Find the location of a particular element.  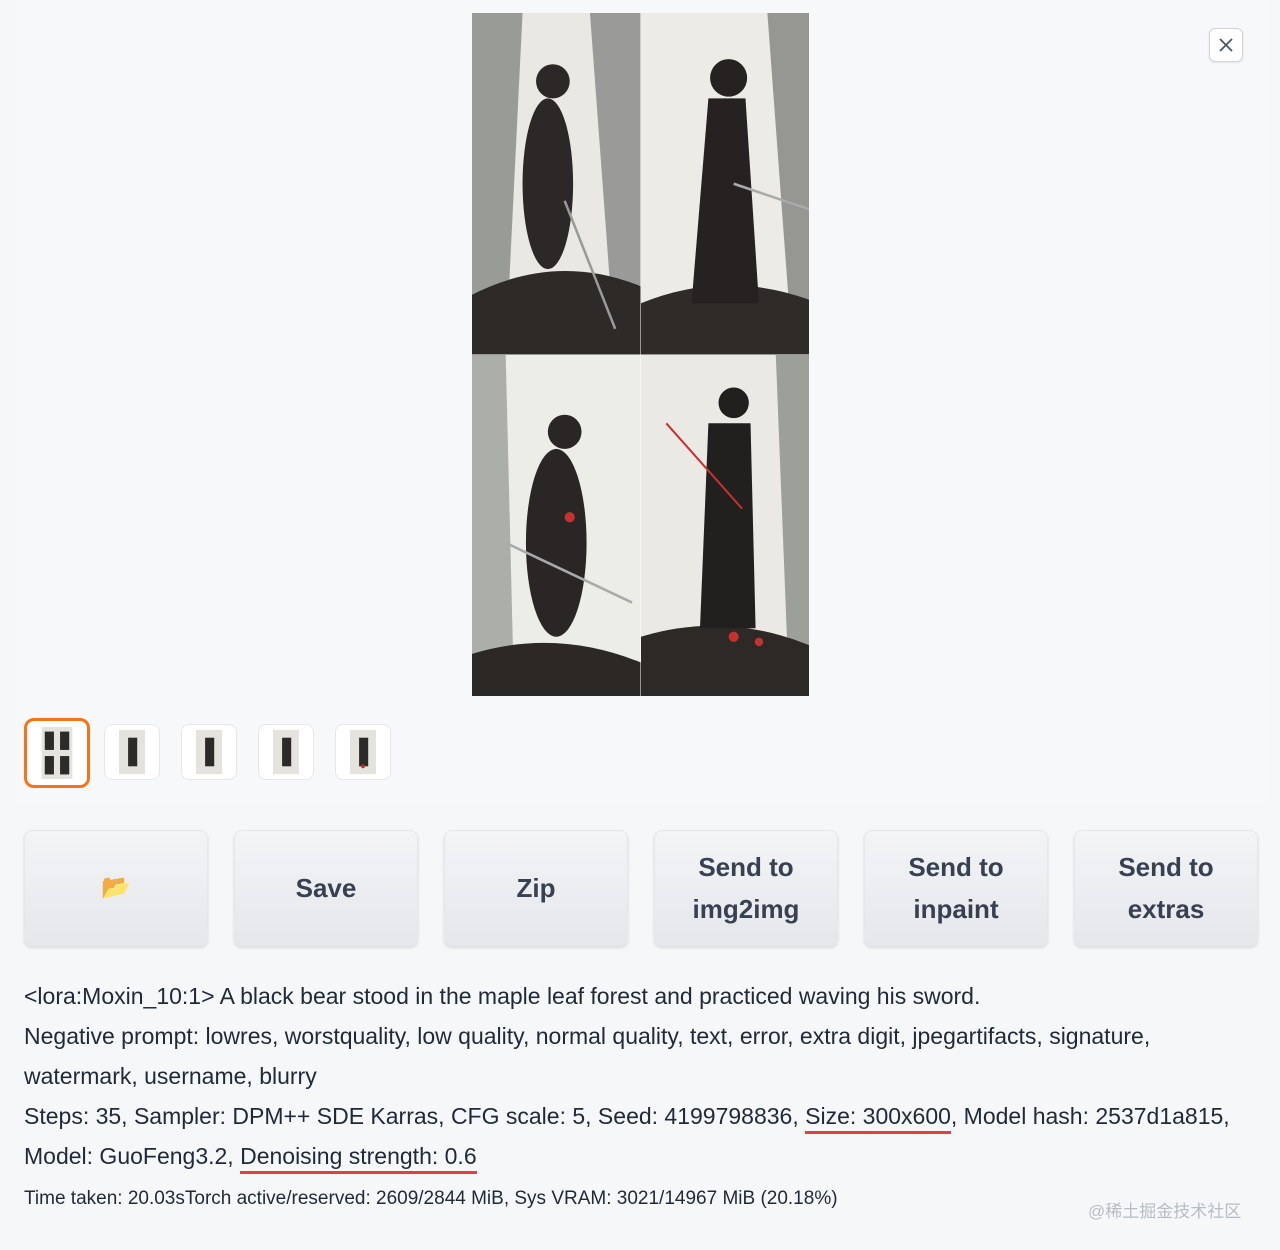

save-button-label: Save is located at coordinates (326, 888).